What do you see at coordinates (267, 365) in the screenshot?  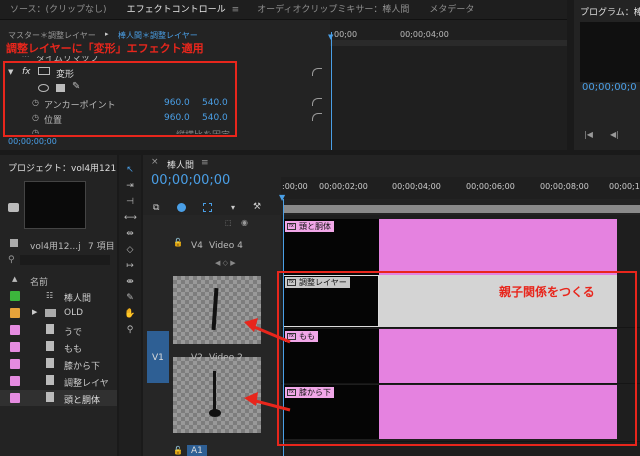 I see `annotation-arrows` at bounding box center [267, 365].